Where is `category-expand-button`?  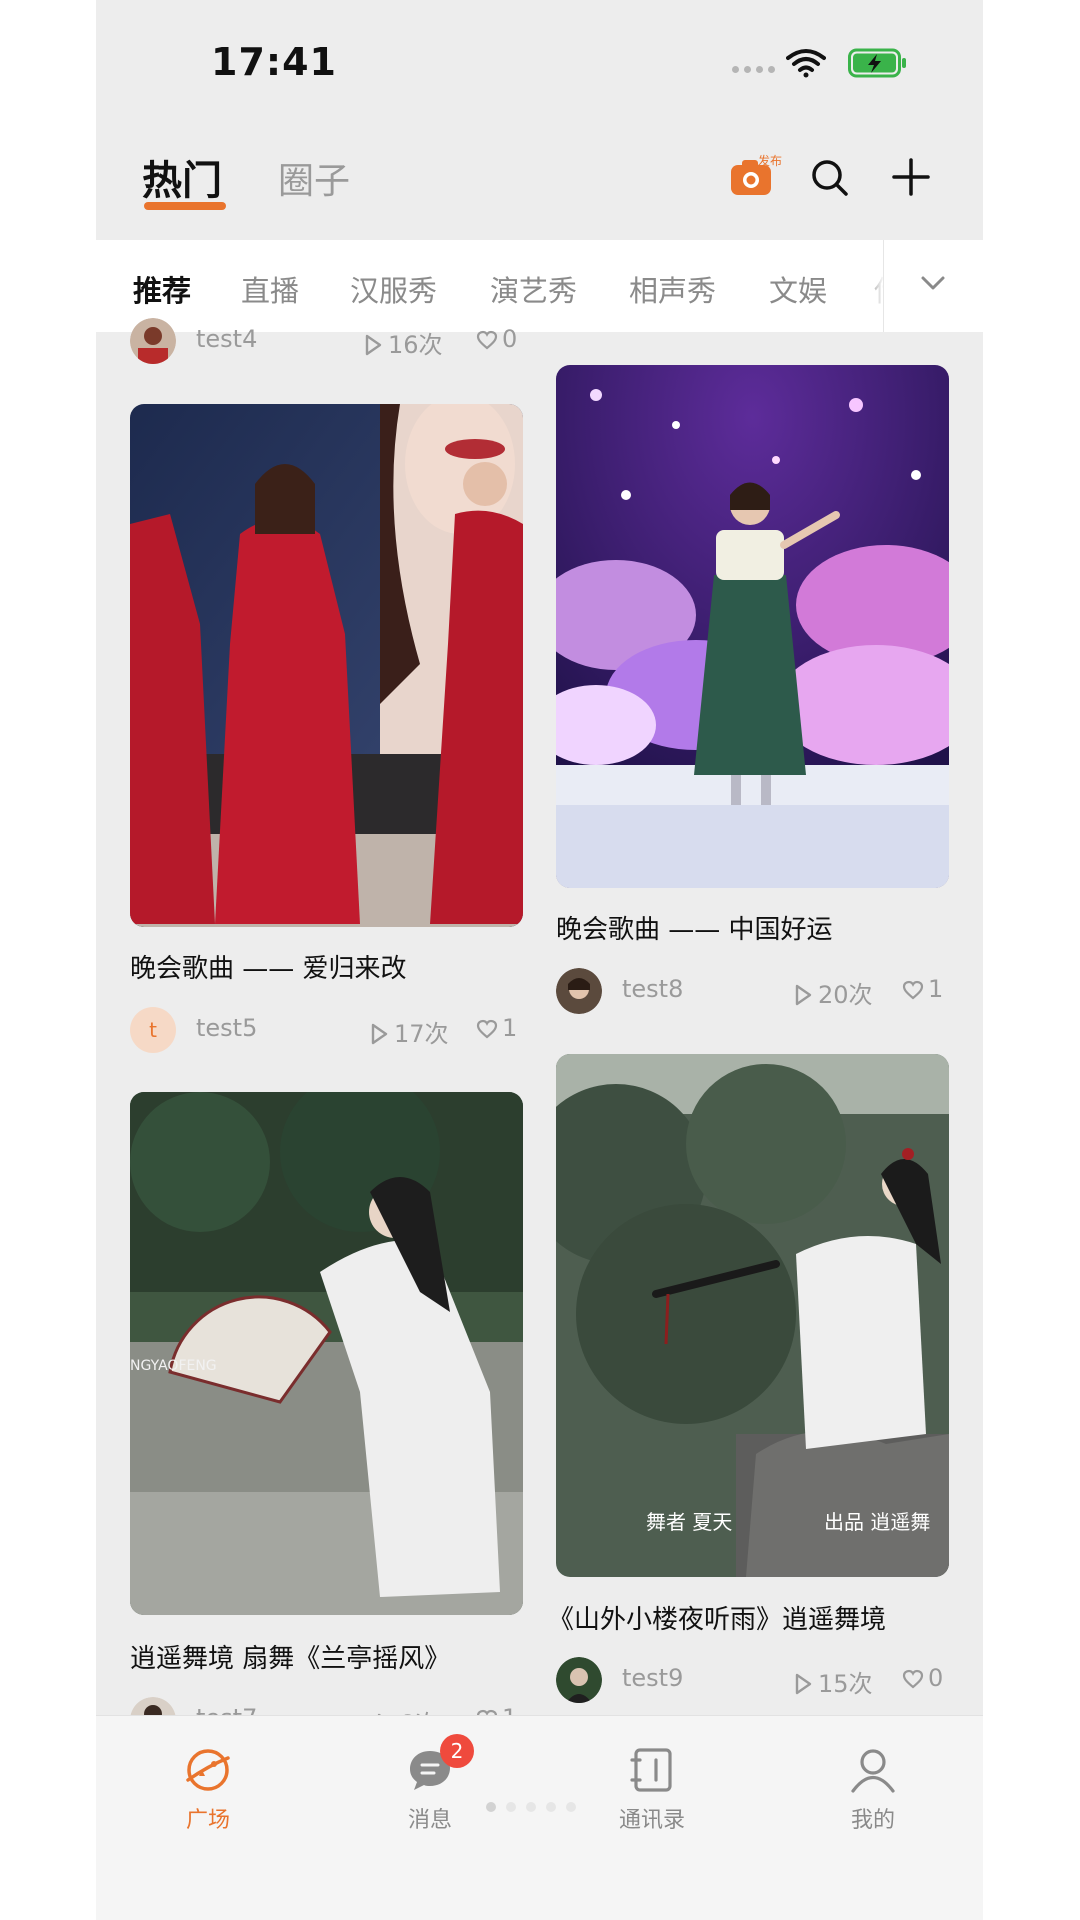
category-expand-button is located at coordinates (933, 286).